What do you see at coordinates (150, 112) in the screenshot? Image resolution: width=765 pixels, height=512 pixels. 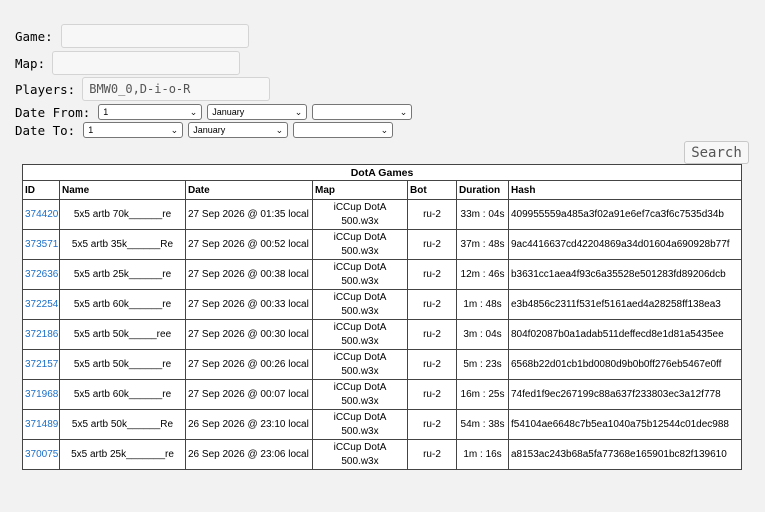 I see `date-from-day-select: 1 ⌄` at bounding box center [150, 112].